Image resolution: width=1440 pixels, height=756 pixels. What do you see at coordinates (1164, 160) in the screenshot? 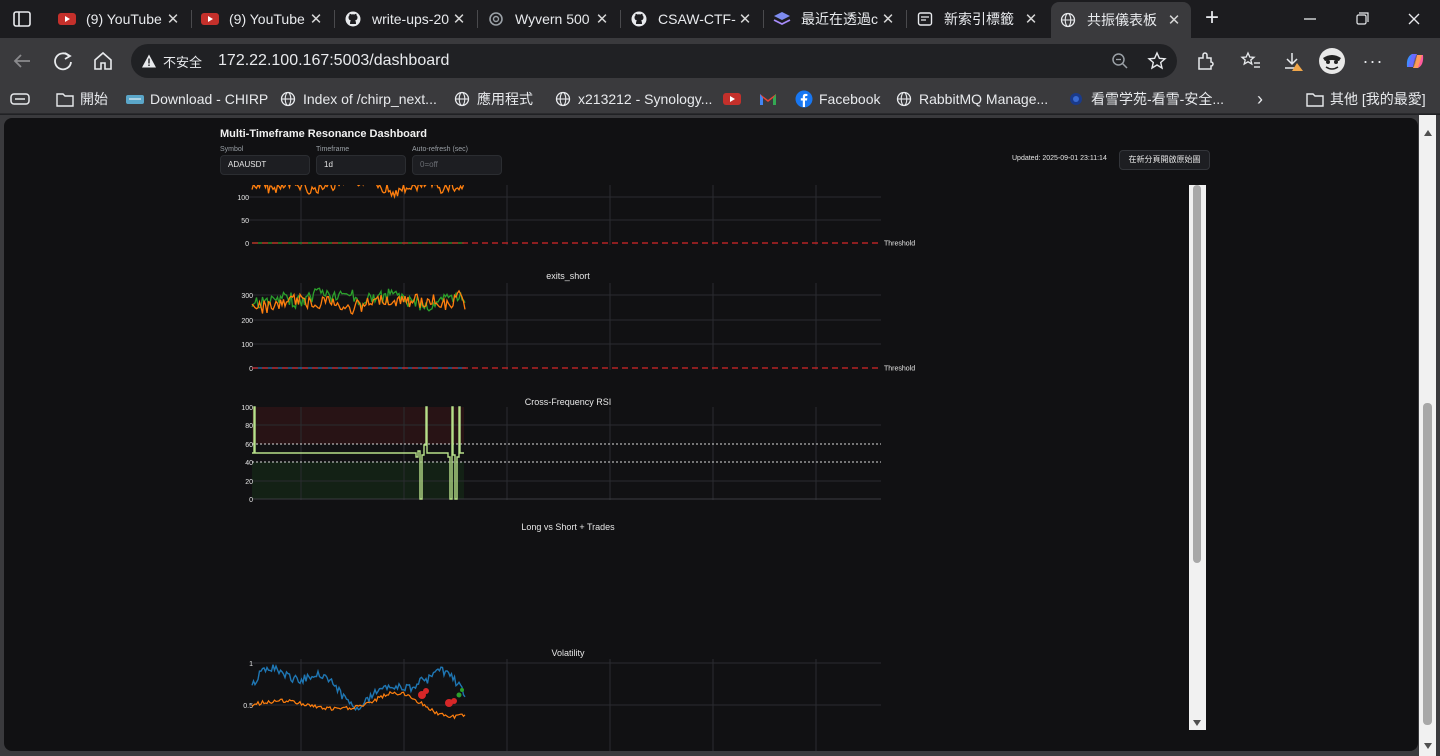
I see `open-new-tab-button: 在新分頁開啟原始圖` at bounding box center [1164, 160].